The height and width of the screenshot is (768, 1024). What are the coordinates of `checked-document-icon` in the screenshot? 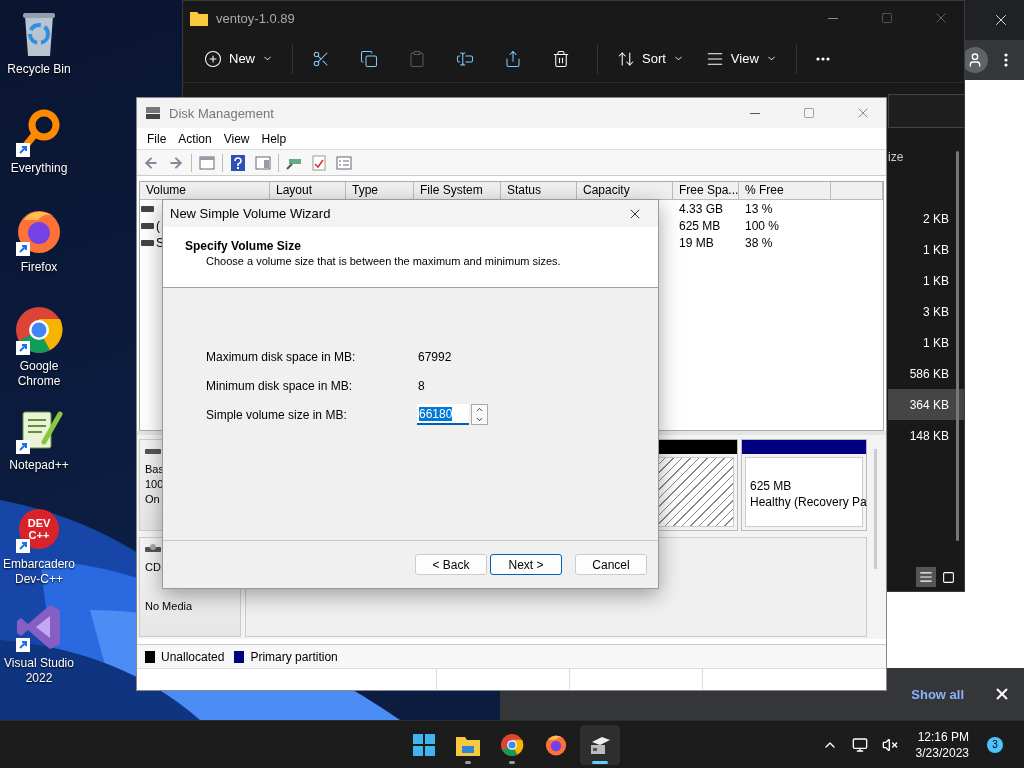 It's located at (319, 162).